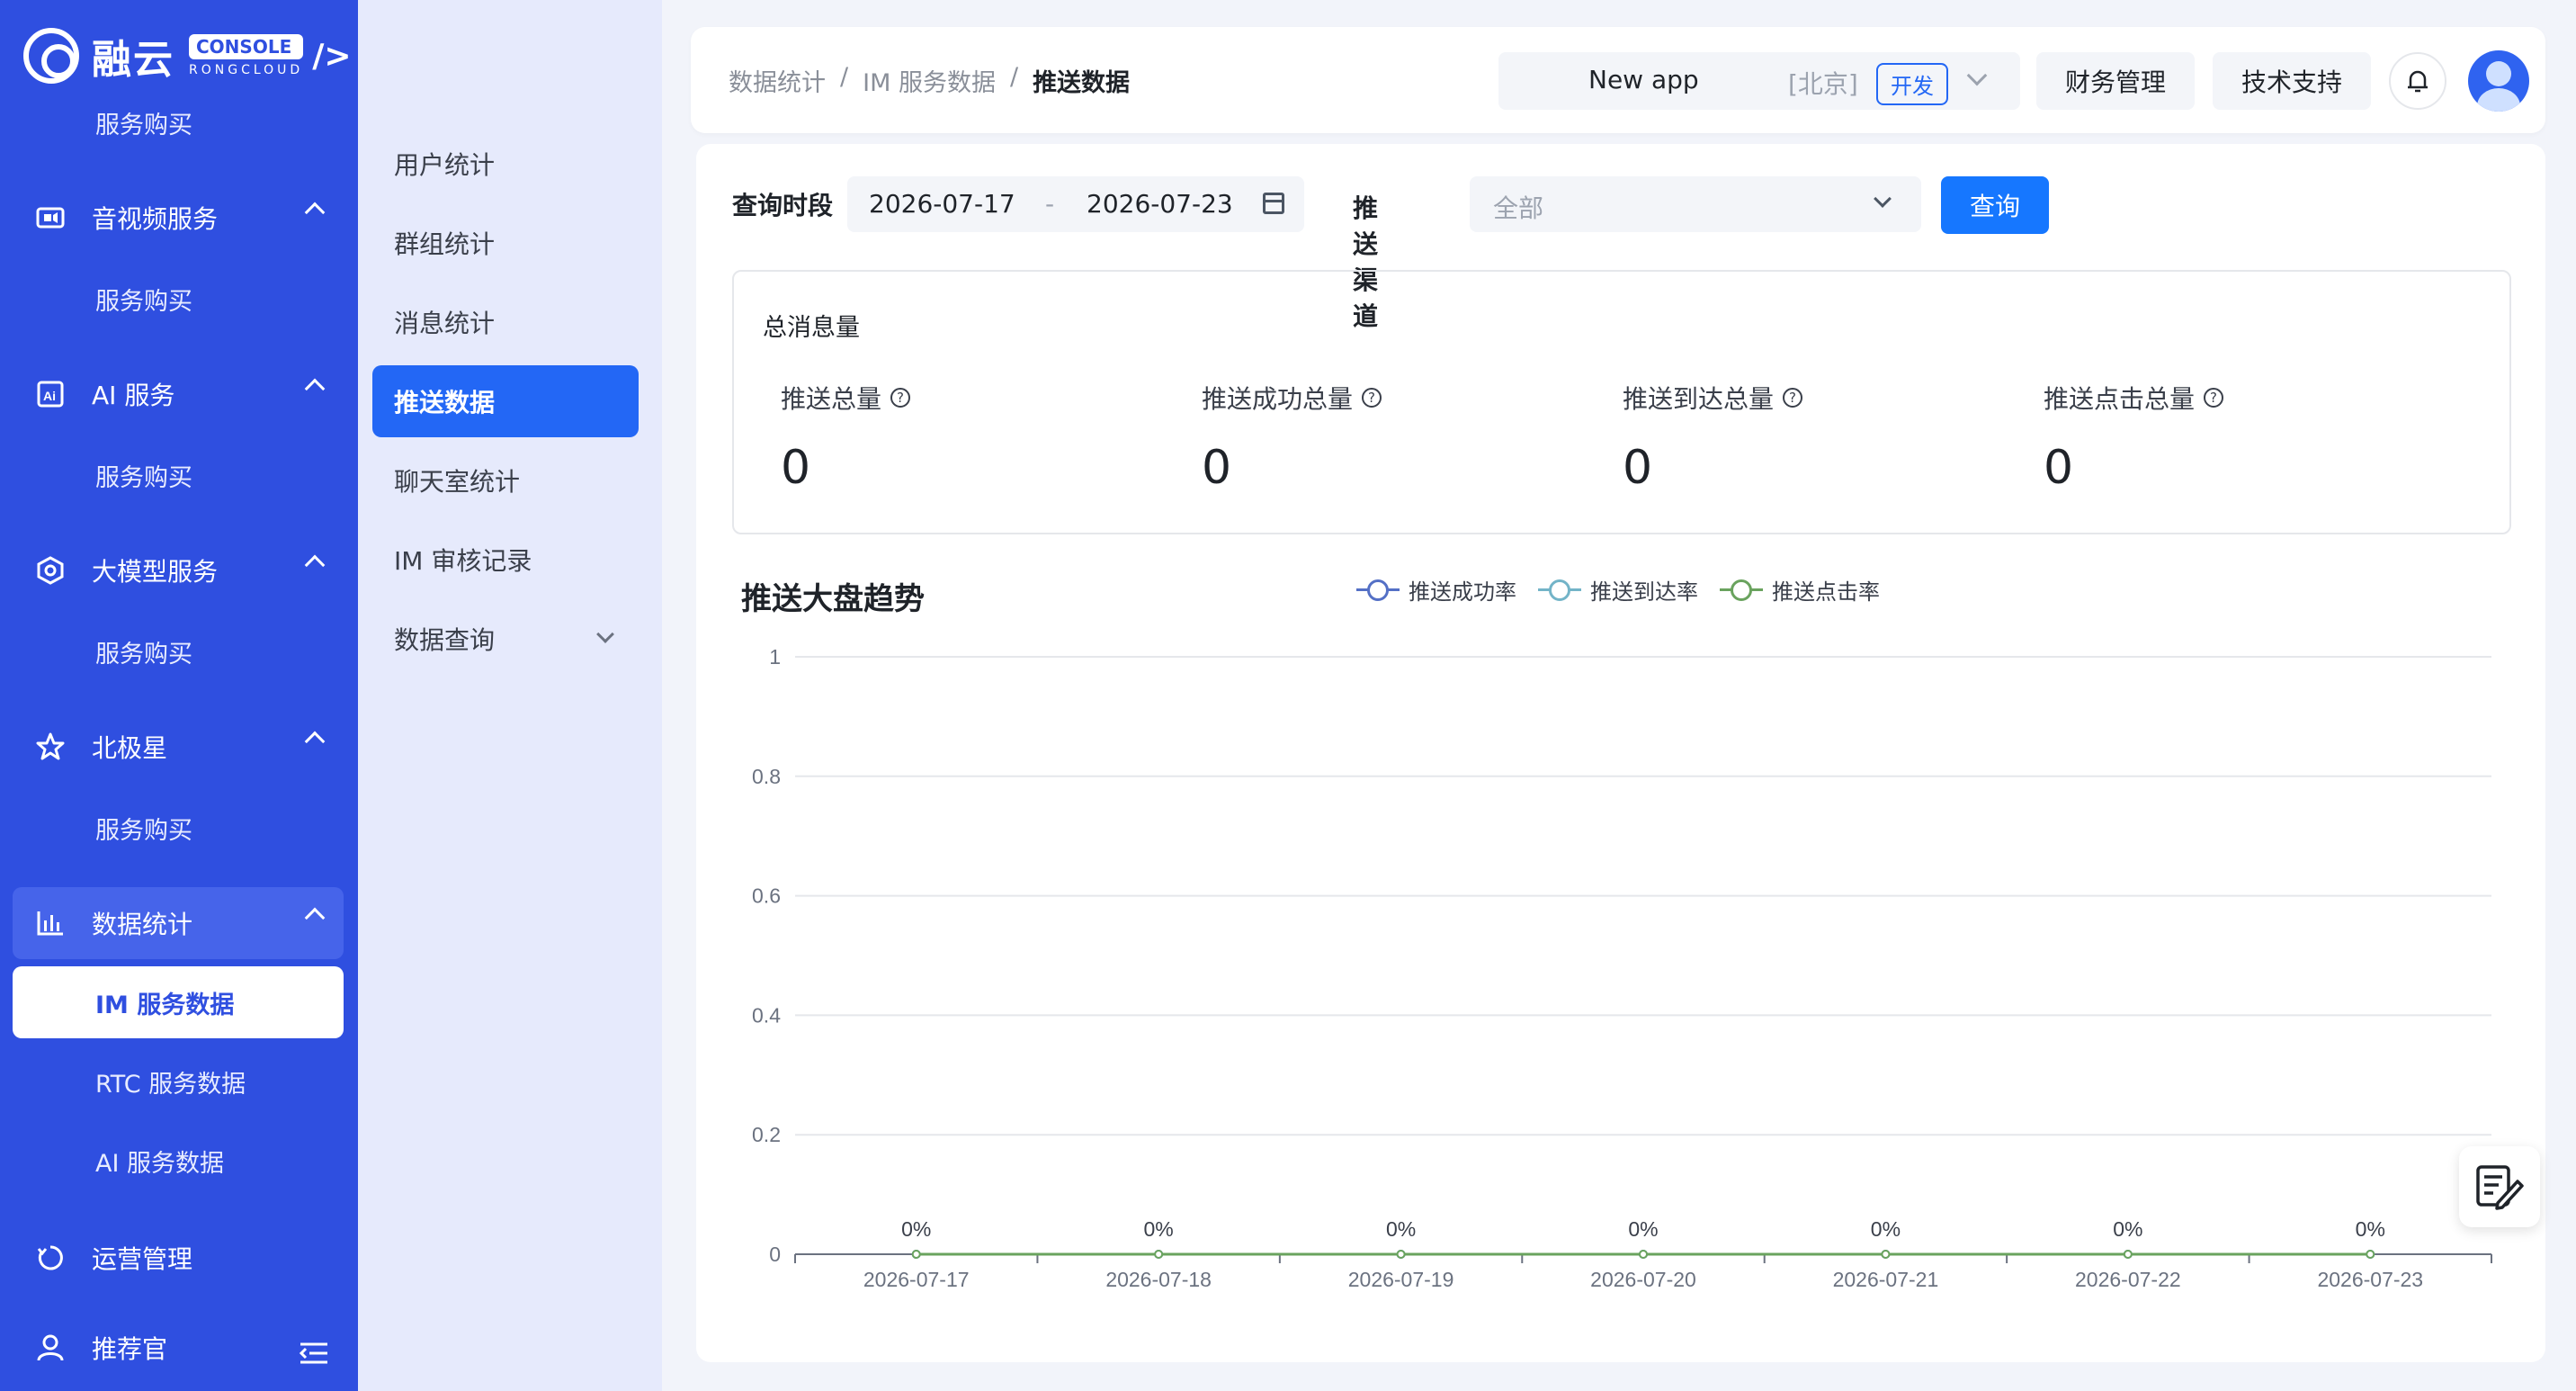 The image size is (2576, 1391). Describe the element at coordinates (1158, 1280) in the screenshot. I see `x-tick-label: 2026-07-18` at that location.